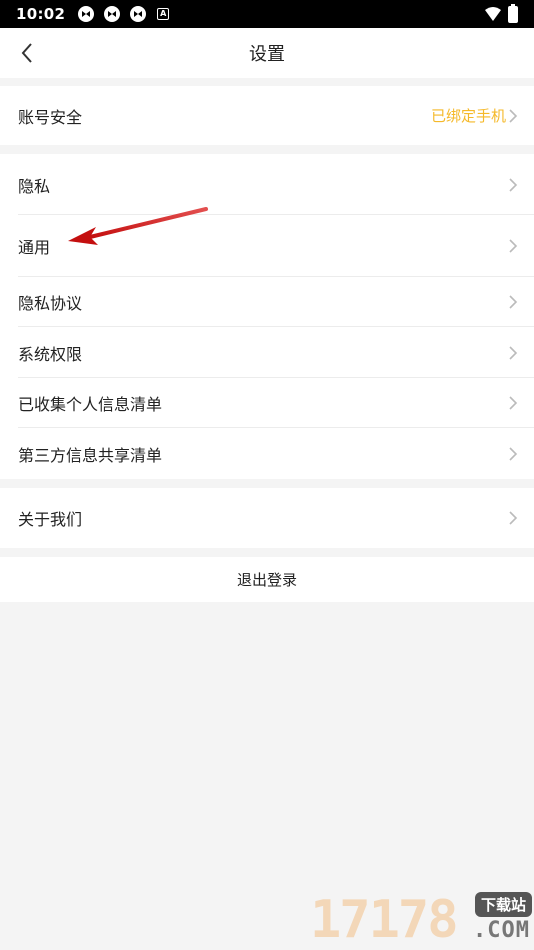  What do you see at coordinates (267, 453) in the screenshot?
I see `row-third-party-sharing-list: 第三方信息共享清单` at bounding box center [267, 453].